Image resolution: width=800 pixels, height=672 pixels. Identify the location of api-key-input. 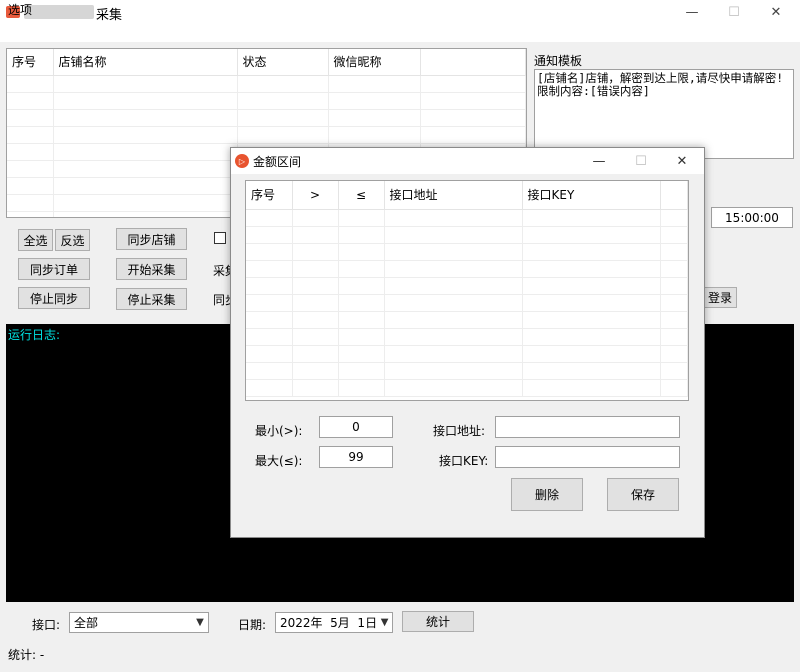
(587, 457).